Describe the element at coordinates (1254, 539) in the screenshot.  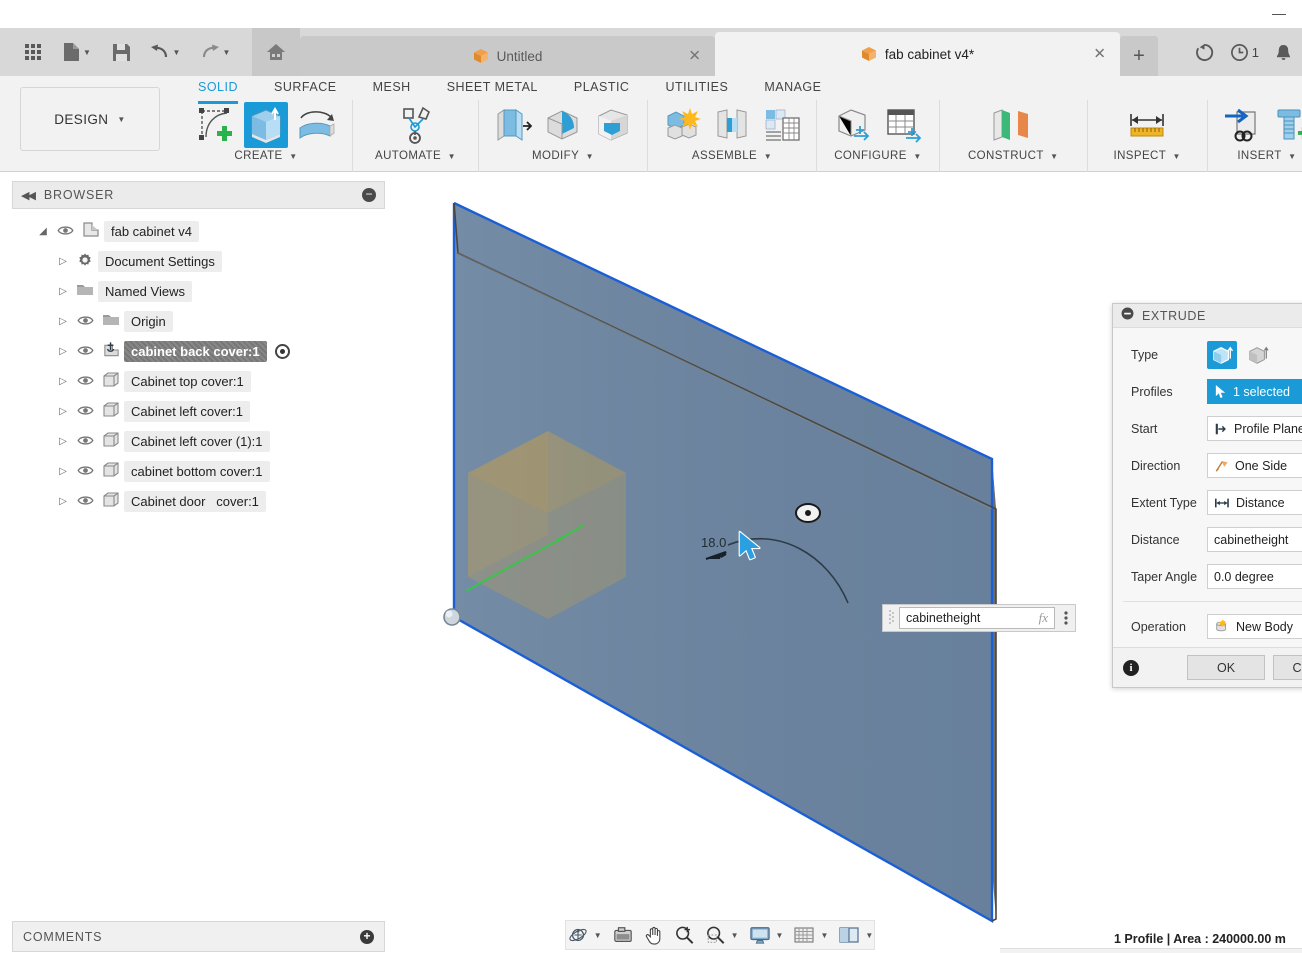
I see `extrude-distance-field: cabinetheight` at that location.